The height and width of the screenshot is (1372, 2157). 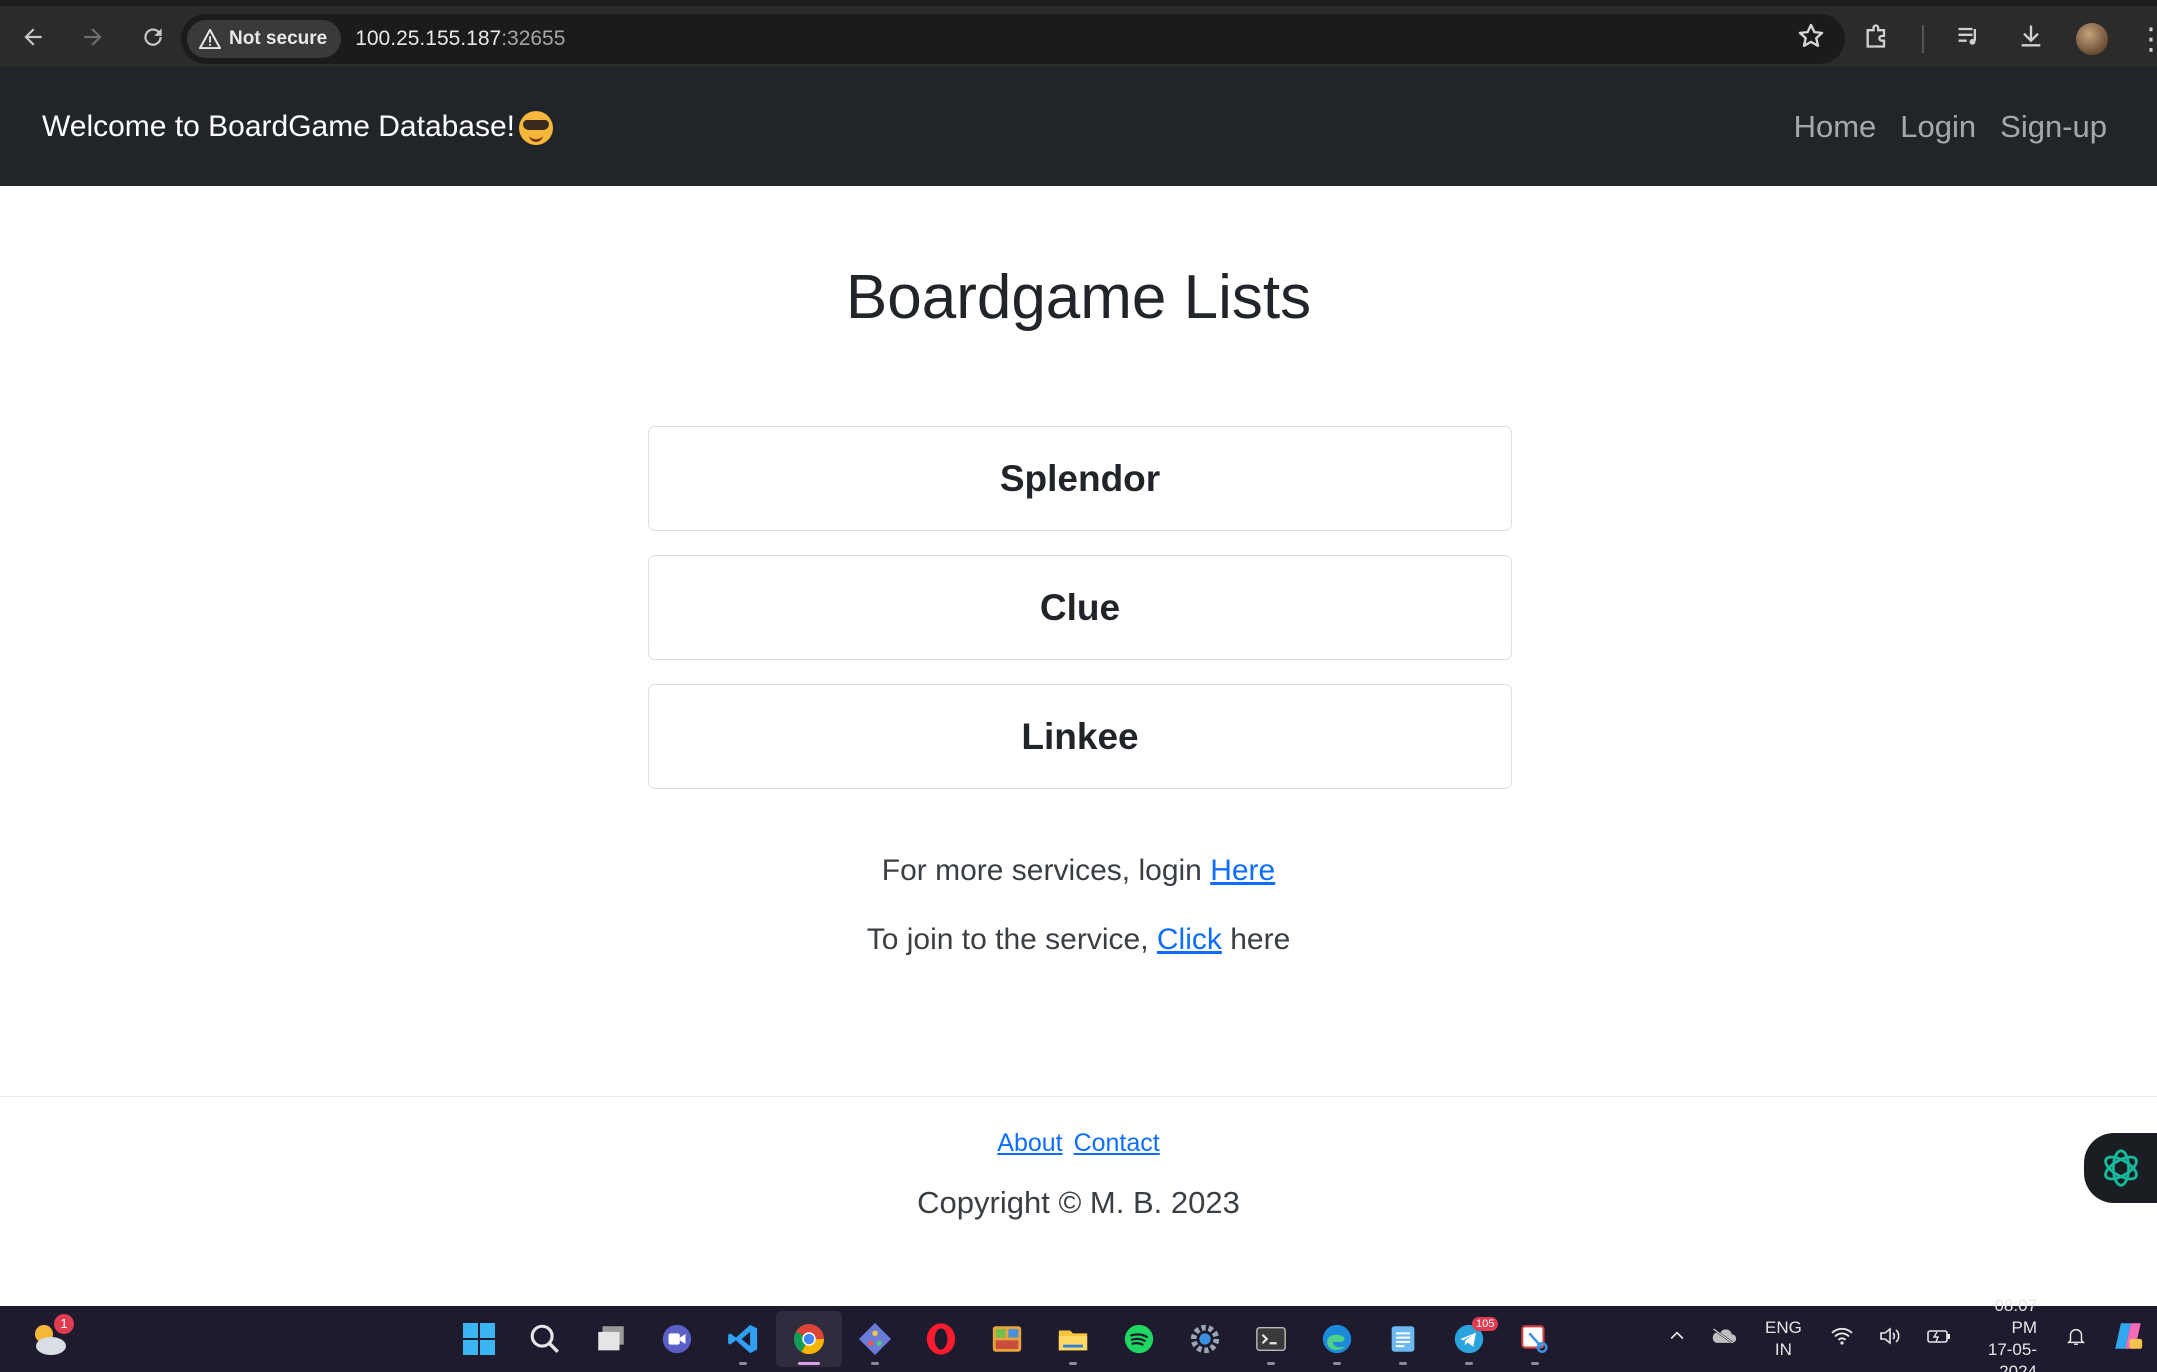 I want to click on weather-badge: 1, so click(x=64, y=1324).